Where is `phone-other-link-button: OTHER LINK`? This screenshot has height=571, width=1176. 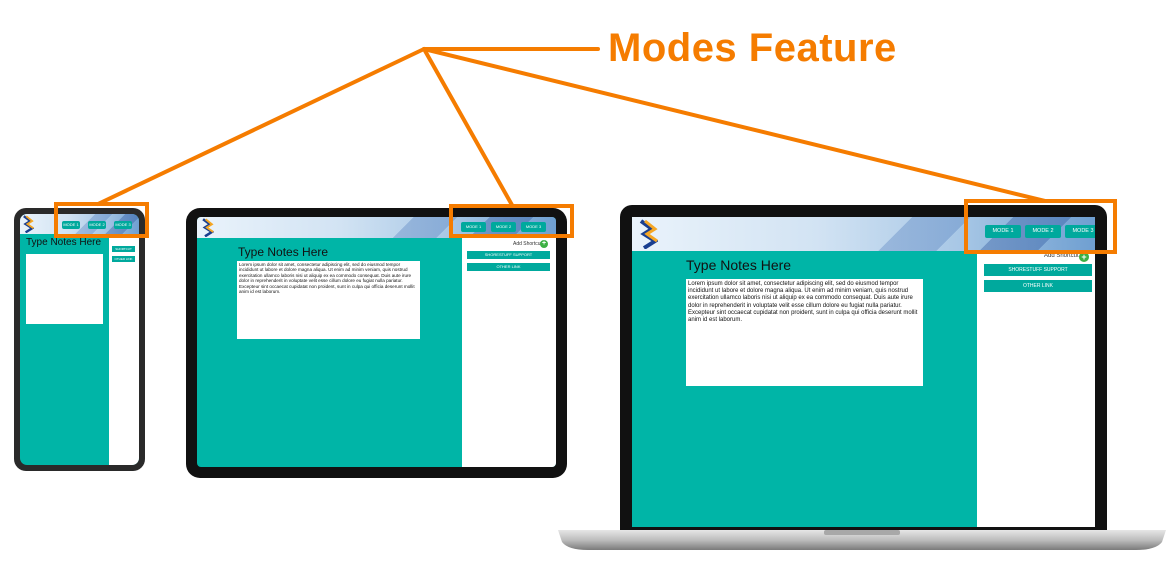
phone-other-link-button: OTHER LINK is located at coordinates (123, 259).